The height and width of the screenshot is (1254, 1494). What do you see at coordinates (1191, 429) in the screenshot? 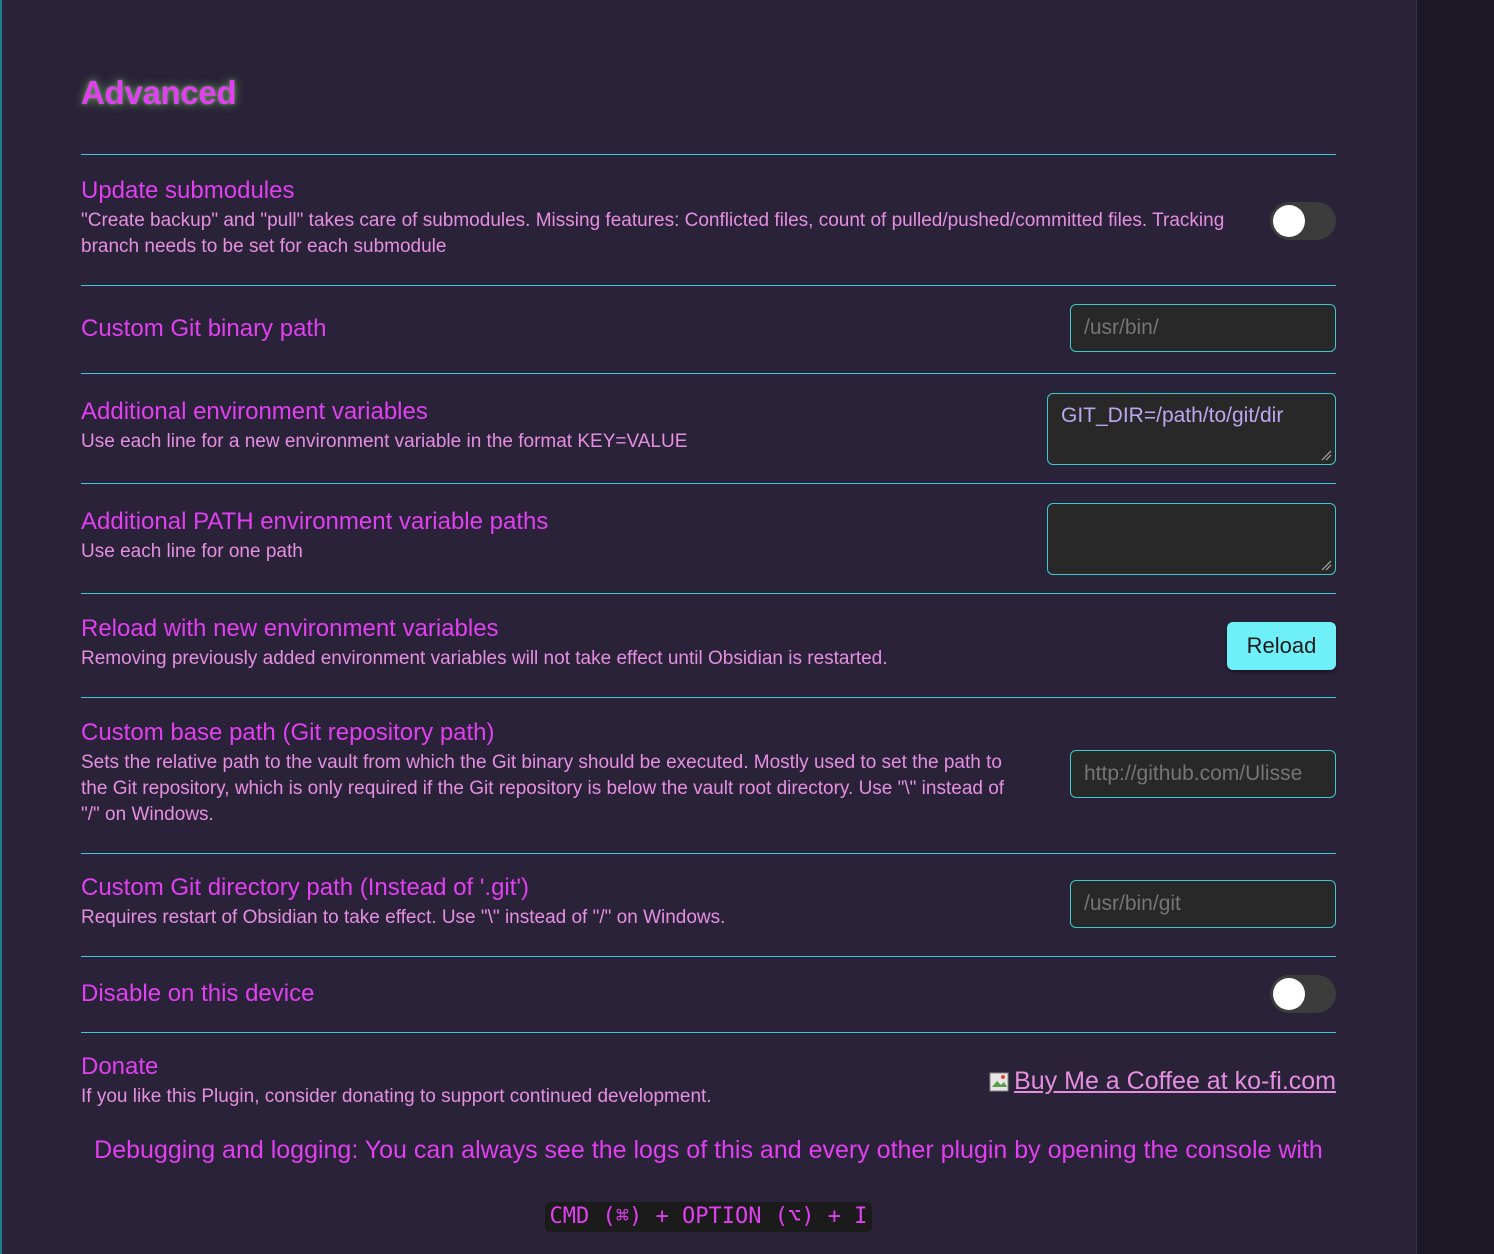
I see `env-vars-textarea: GIT_DIR=/path/to/git/dir` at bounding box center [1191, 429].